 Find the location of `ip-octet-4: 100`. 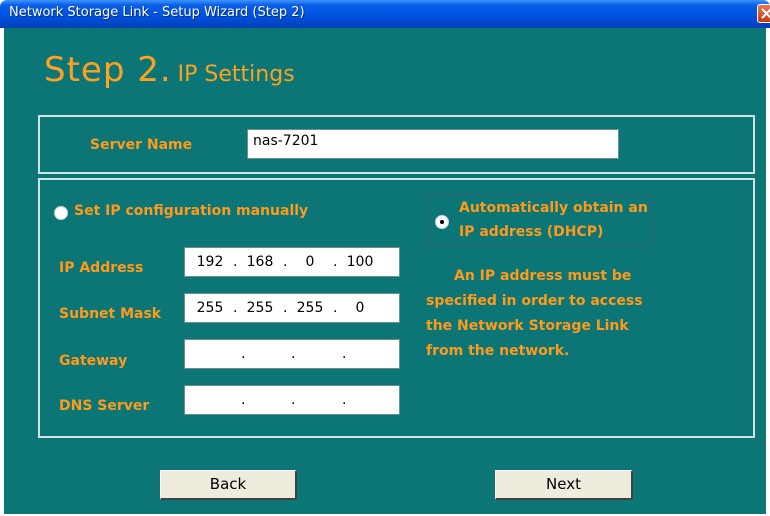

ip-octet-4: 100 is located at coordinates (360, 262).